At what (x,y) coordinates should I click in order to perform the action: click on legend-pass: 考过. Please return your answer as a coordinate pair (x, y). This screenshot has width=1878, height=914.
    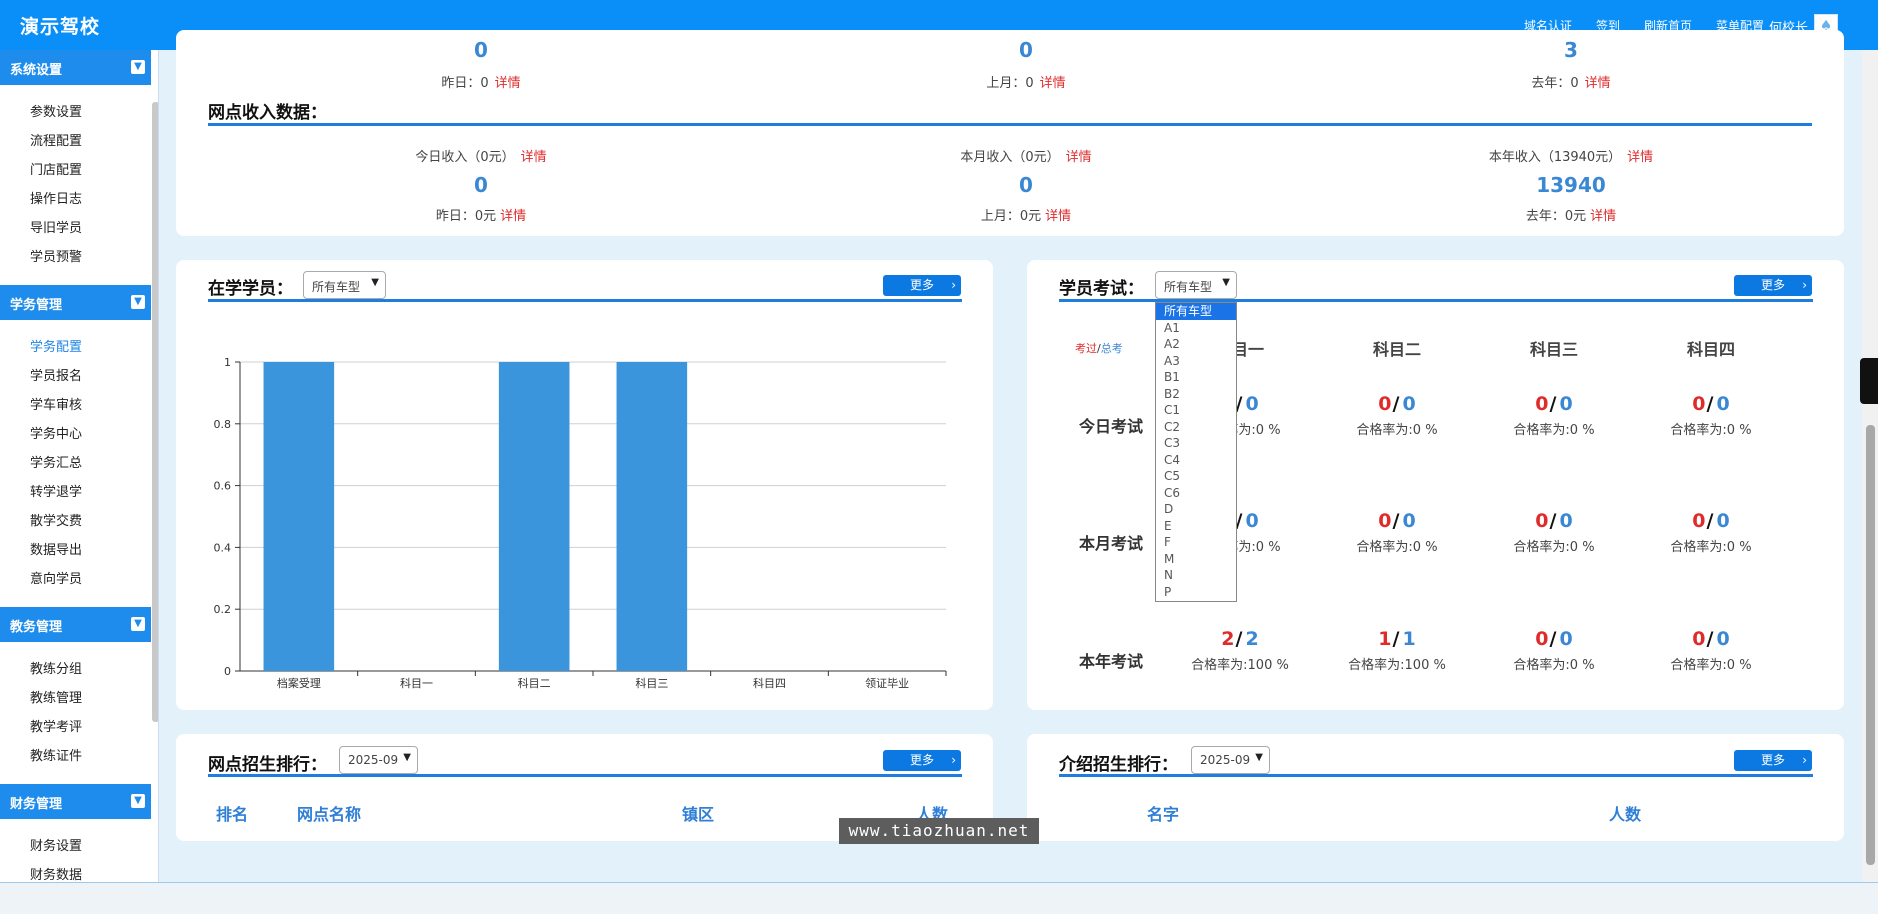
    Looking at the image, I should click on (1086, 348).